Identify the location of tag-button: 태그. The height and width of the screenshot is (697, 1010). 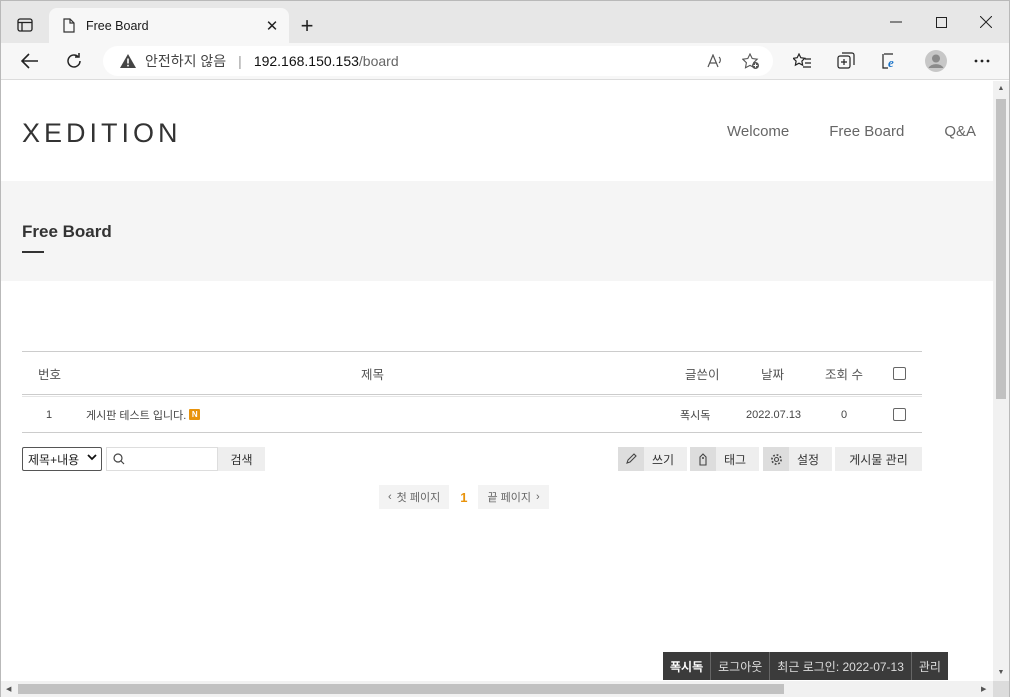
(724, 459).